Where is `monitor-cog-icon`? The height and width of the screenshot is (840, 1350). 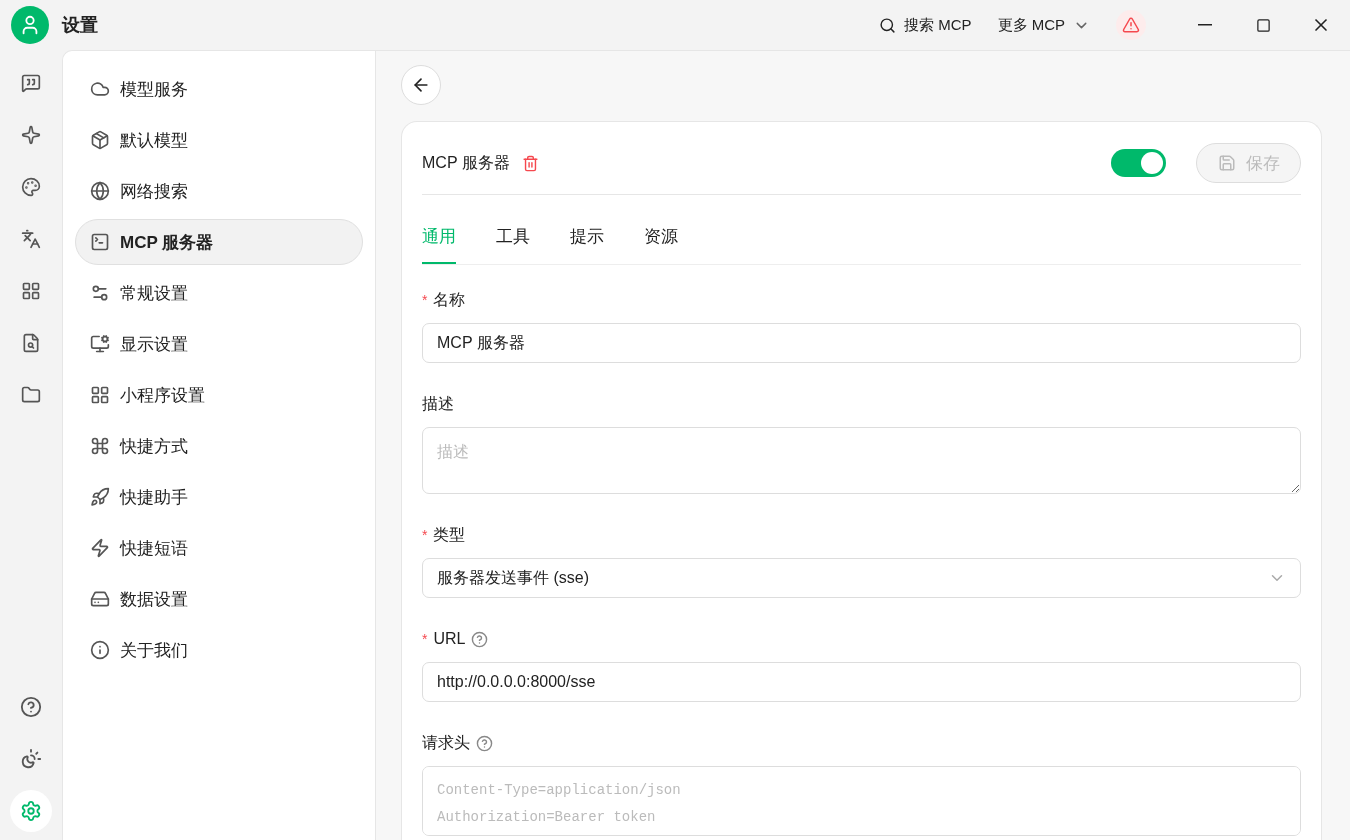
monitor-cog-icon is located at coordinates (100, 344).